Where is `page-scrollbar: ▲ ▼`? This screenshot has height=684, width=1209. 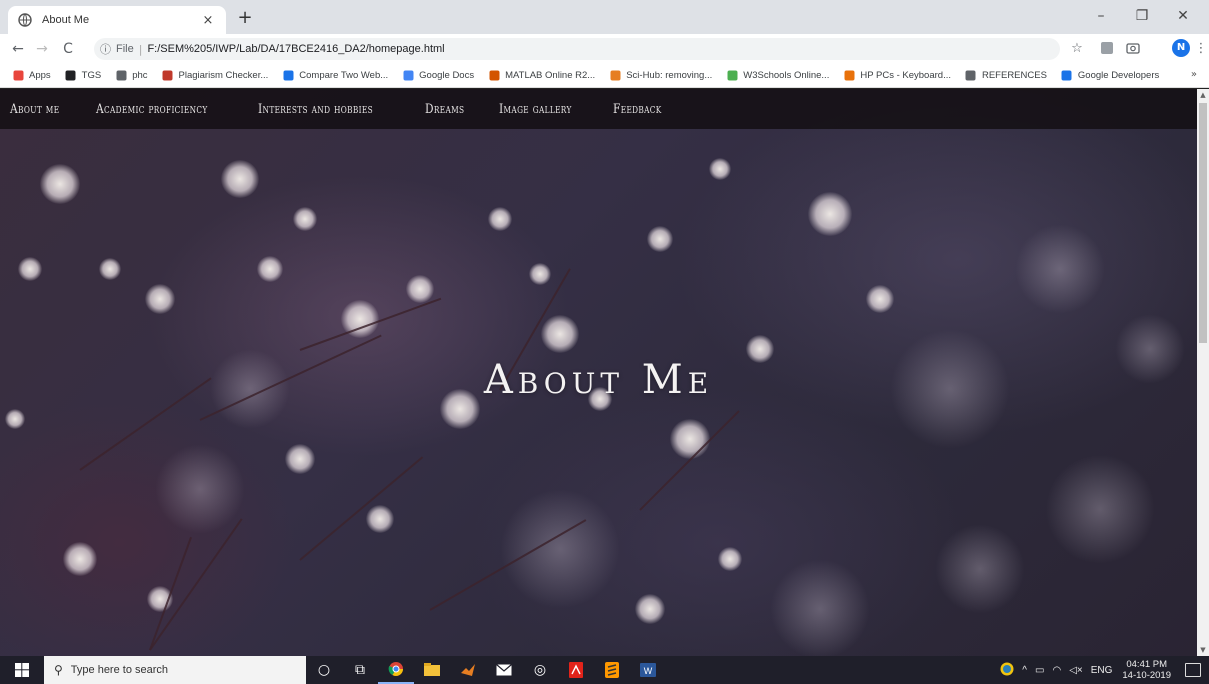 page-scrollbar: ▲ ▼ is located at coordinates (1203, 372).